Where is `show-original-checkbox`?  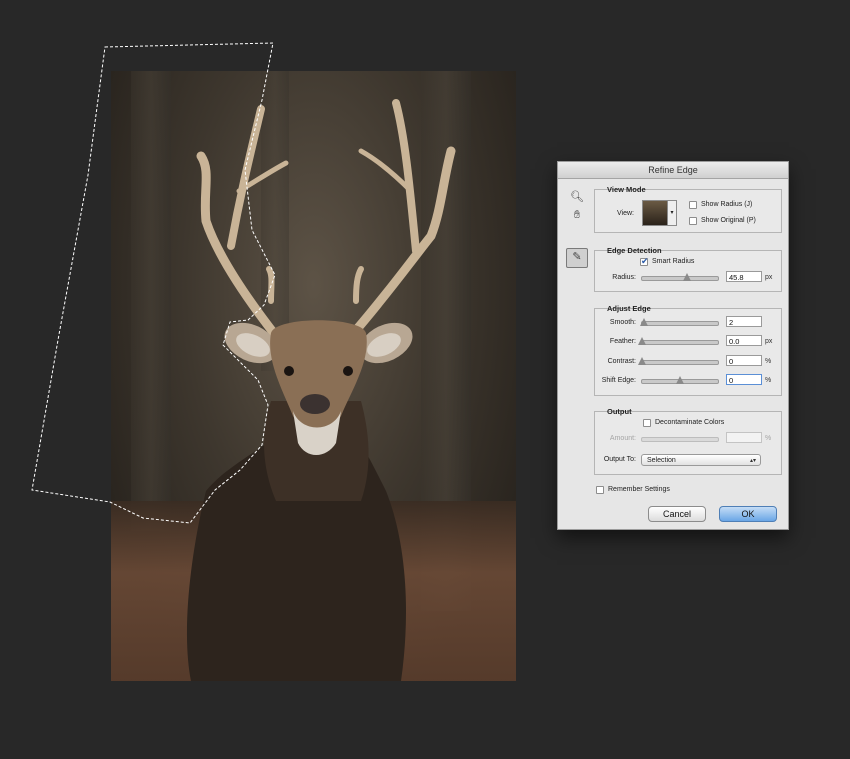
show-original-checkbox is located at coordinates (693, 221).